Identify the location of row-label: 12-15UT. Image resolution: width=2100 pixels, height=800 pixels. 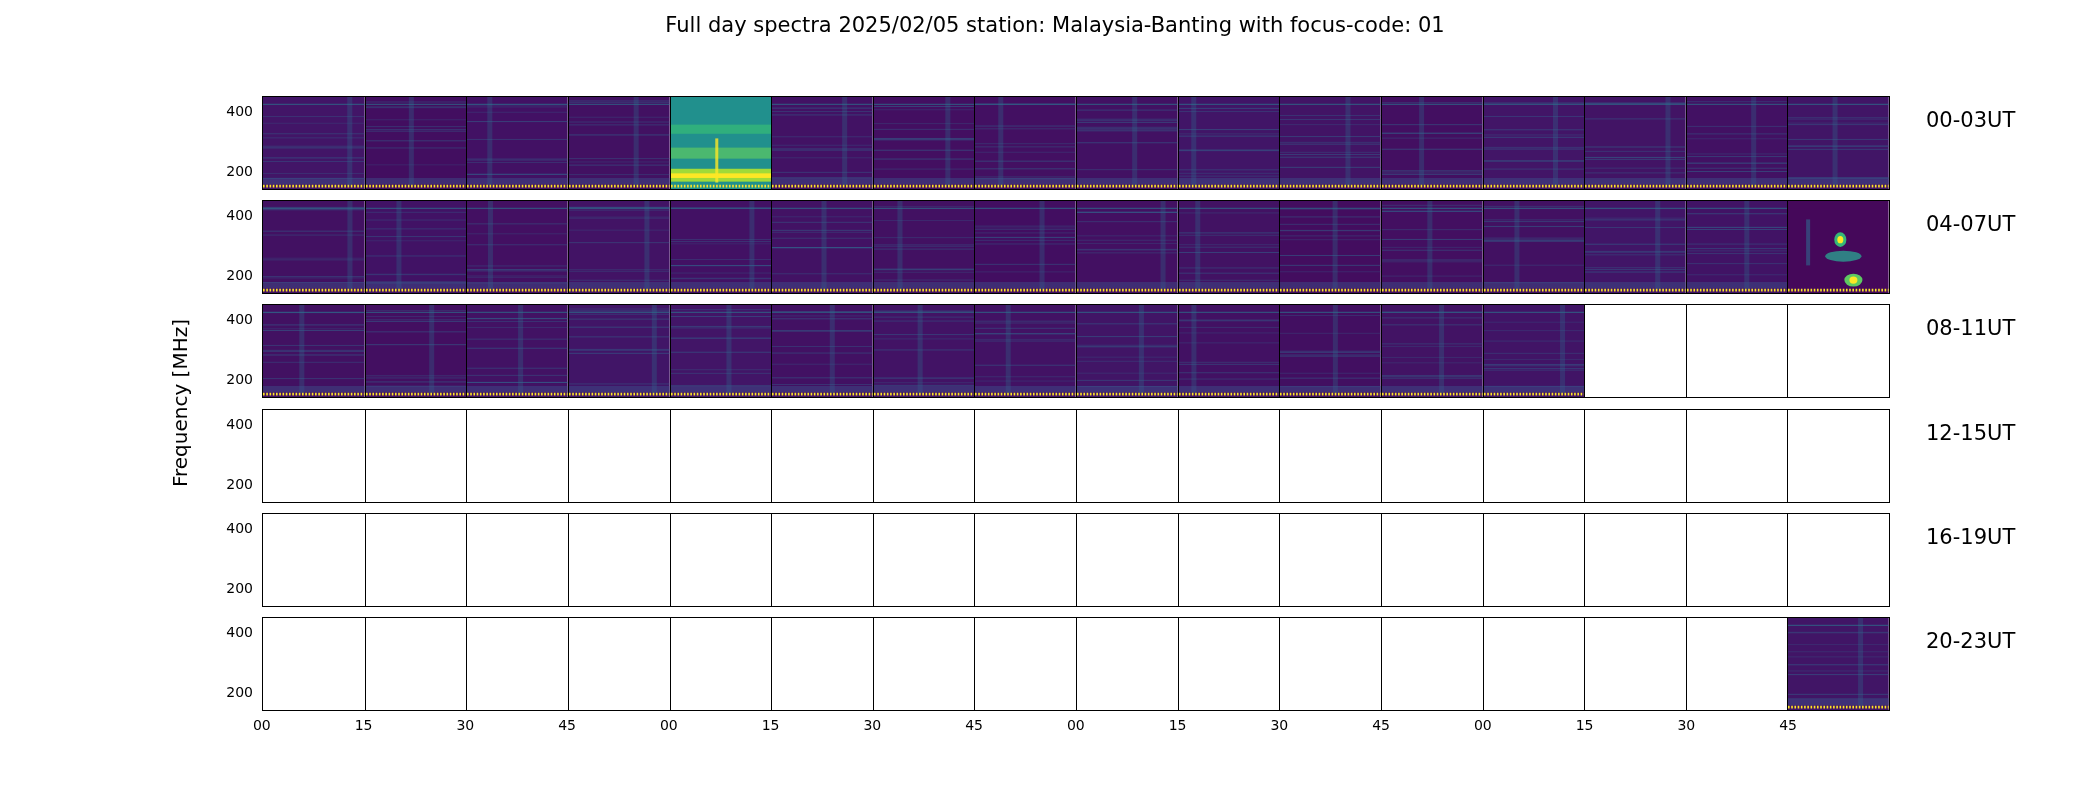
(1971, 433).